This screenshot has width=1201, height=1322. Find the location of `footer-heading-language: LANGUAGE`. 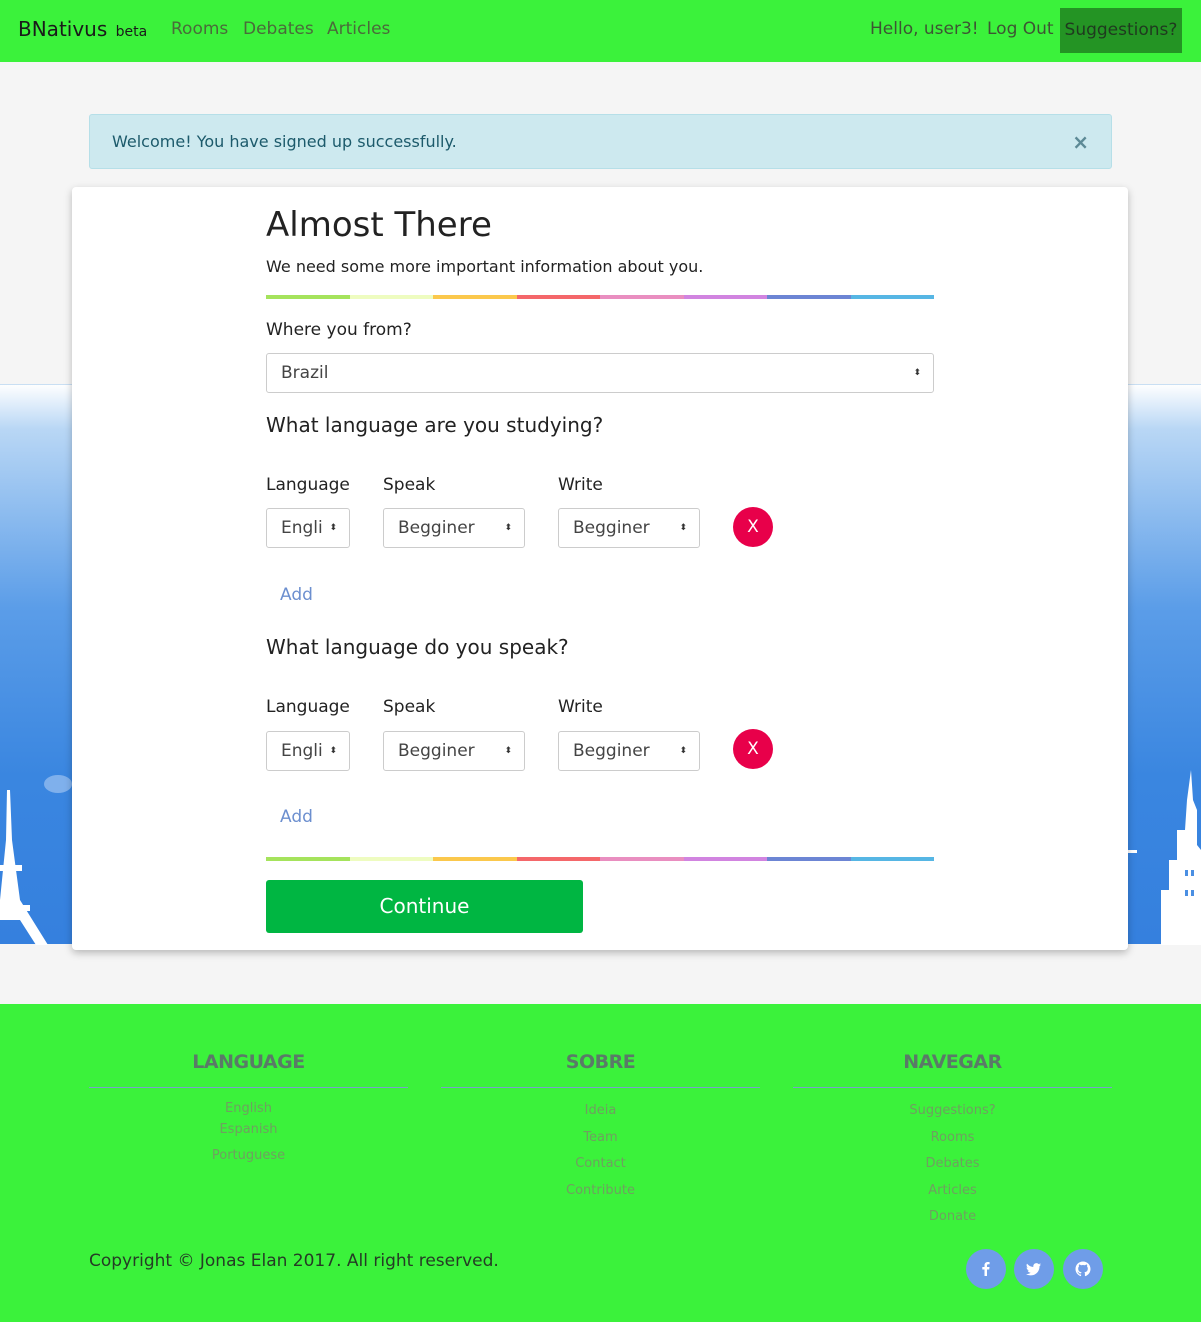

footer-heading-language: LANGUAGE is located at coordinates (248, 1069).